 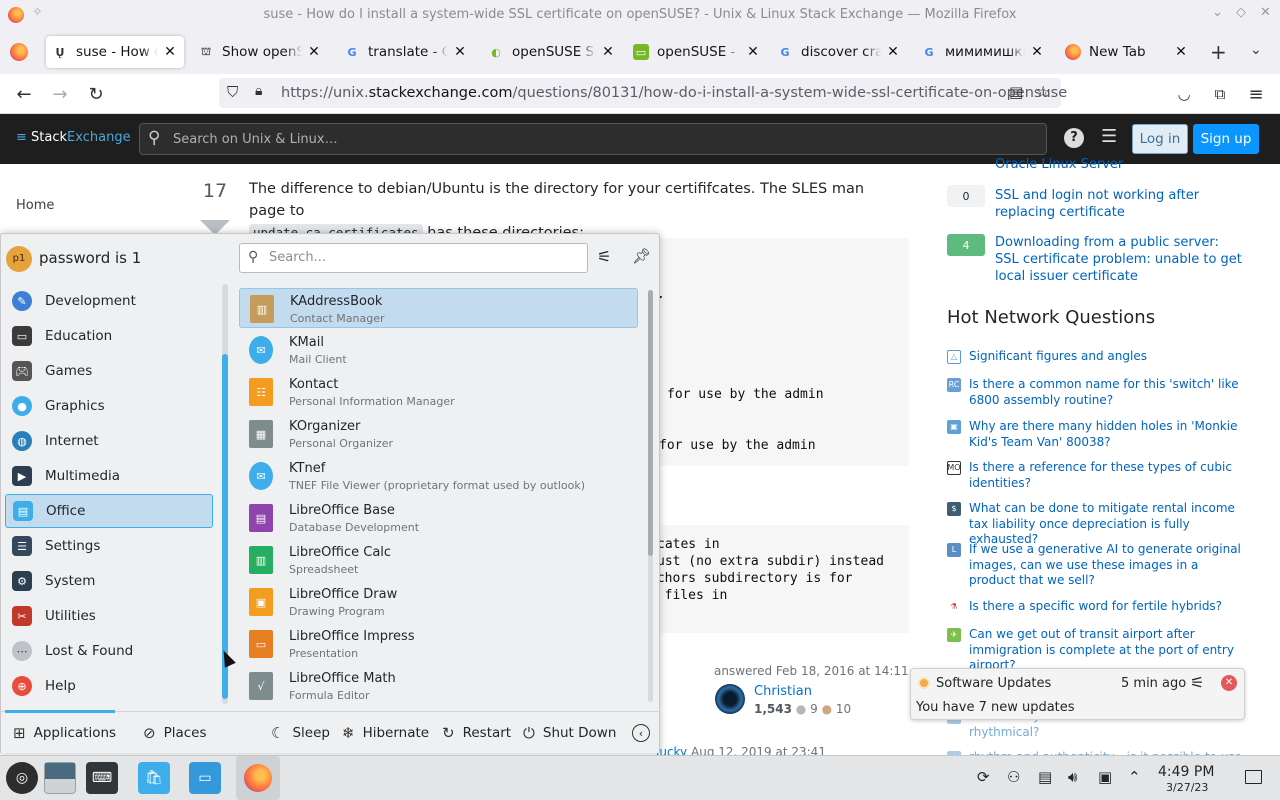 I want to click on tab-discover-crash: G discover crash✕, so click(x=839, y=52).